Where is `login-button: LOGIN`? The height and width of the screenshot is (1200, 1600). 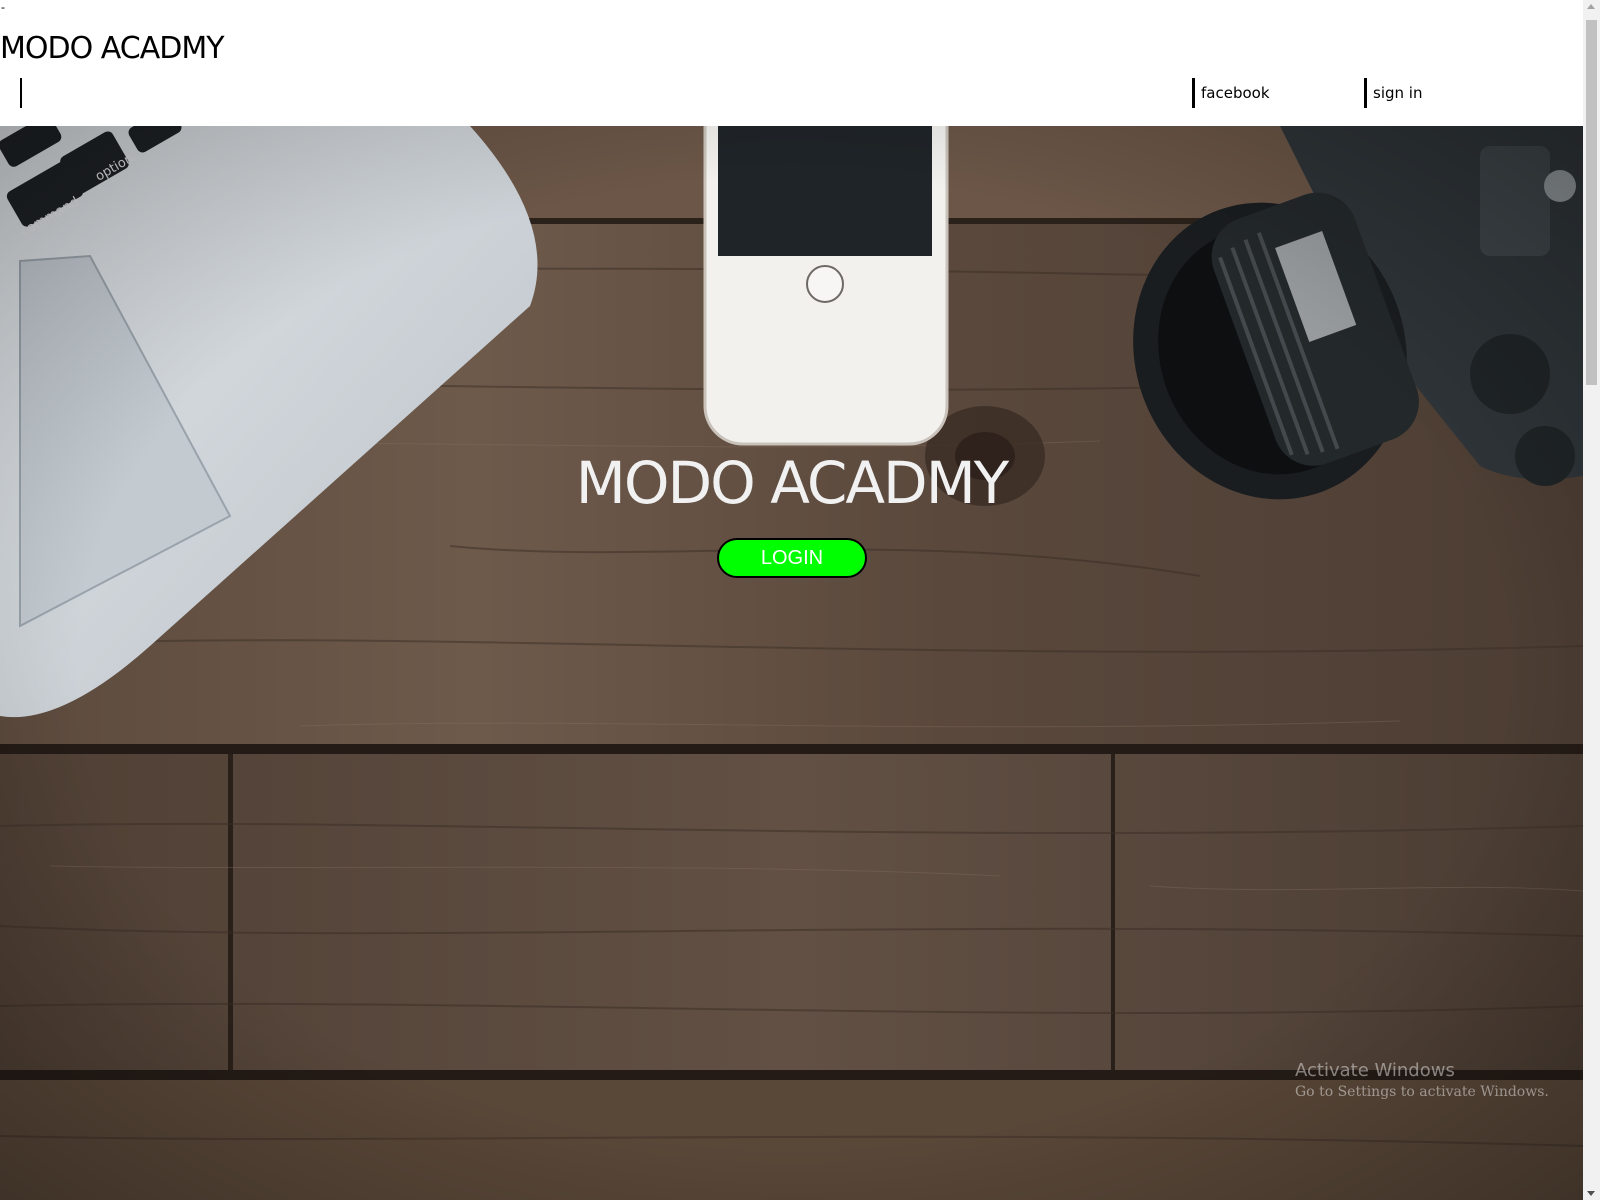 login-button: LOGIN is located at coordinates (792, 558).